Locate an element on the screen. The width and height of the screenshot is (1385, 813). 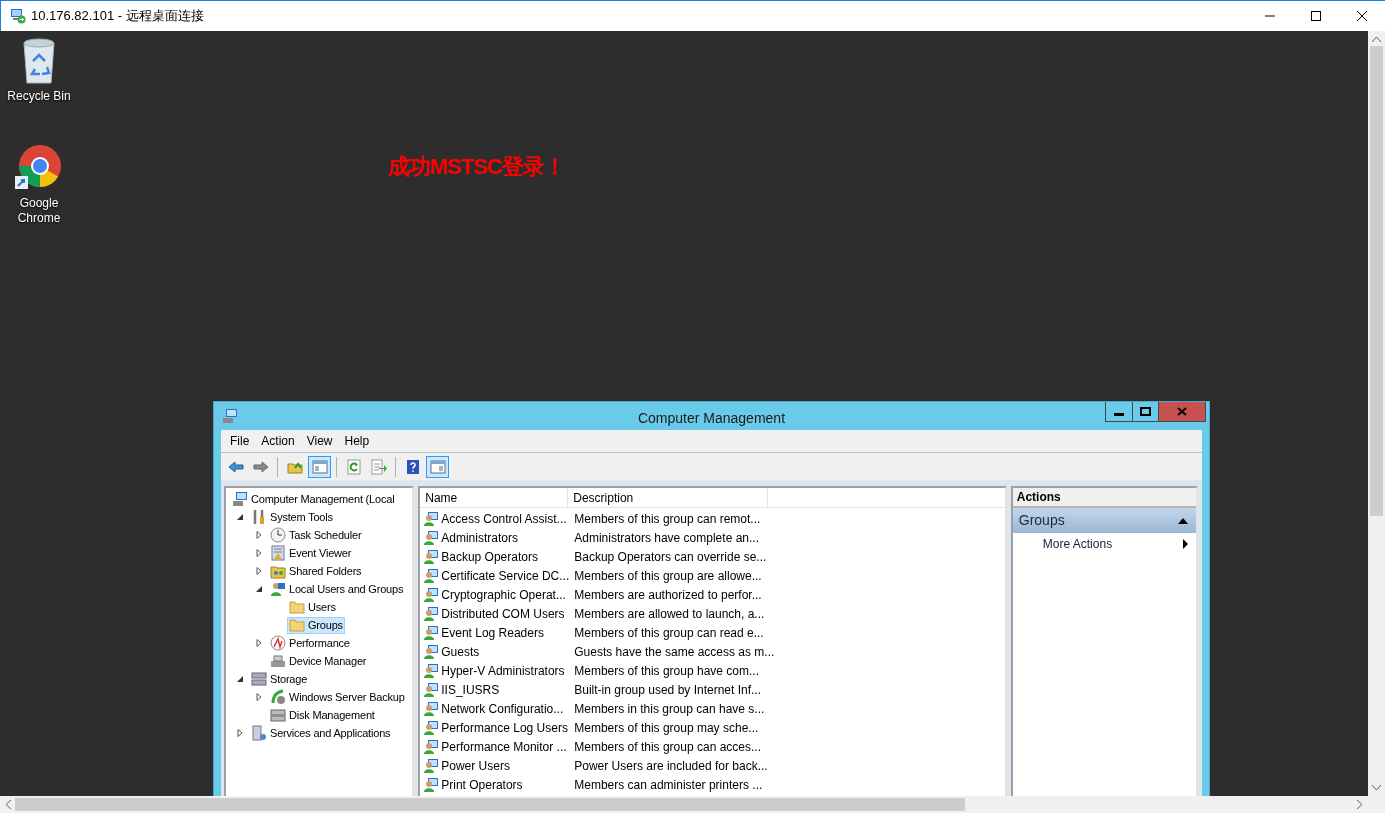
forward-arrow-icon is located at coordinates (260, 466).